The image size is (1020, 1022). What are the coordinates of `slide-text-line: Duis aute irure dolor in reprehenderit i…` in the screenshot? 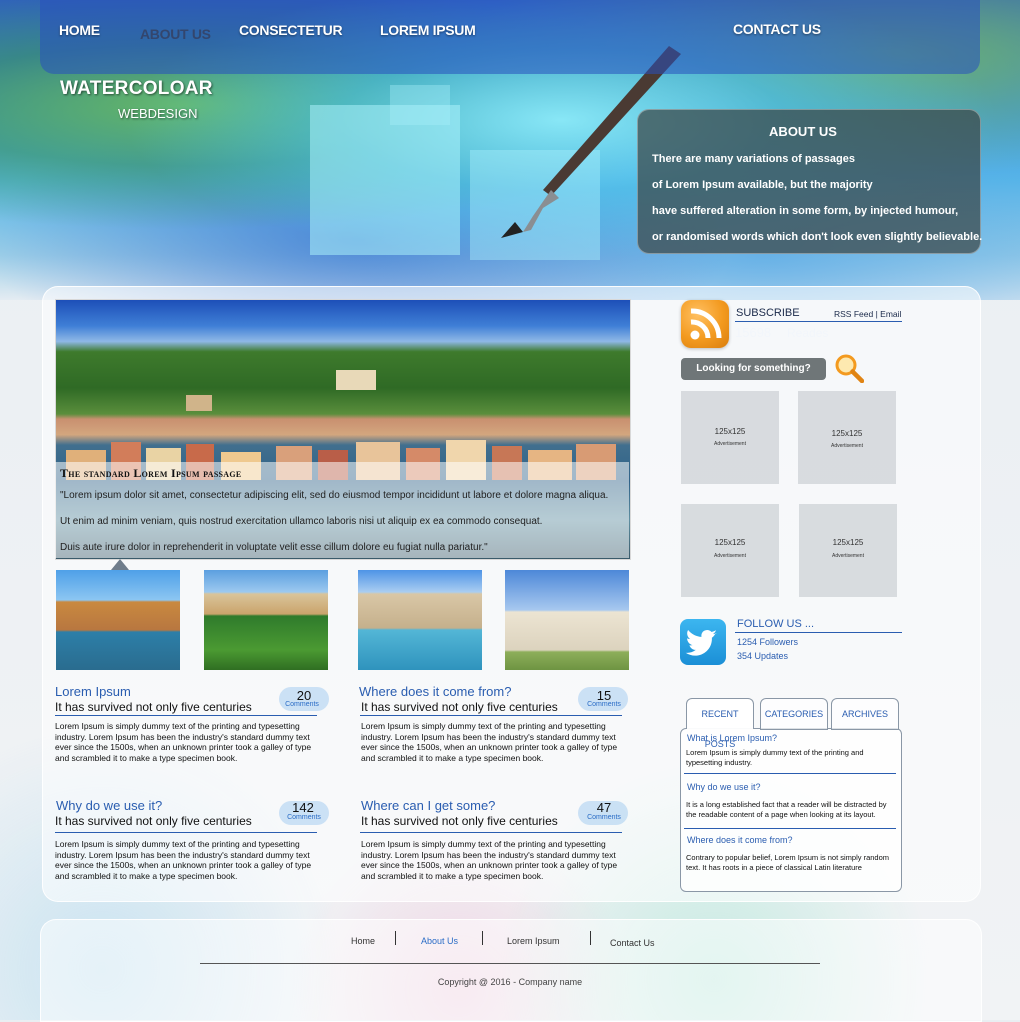 It's located at (274, 547).